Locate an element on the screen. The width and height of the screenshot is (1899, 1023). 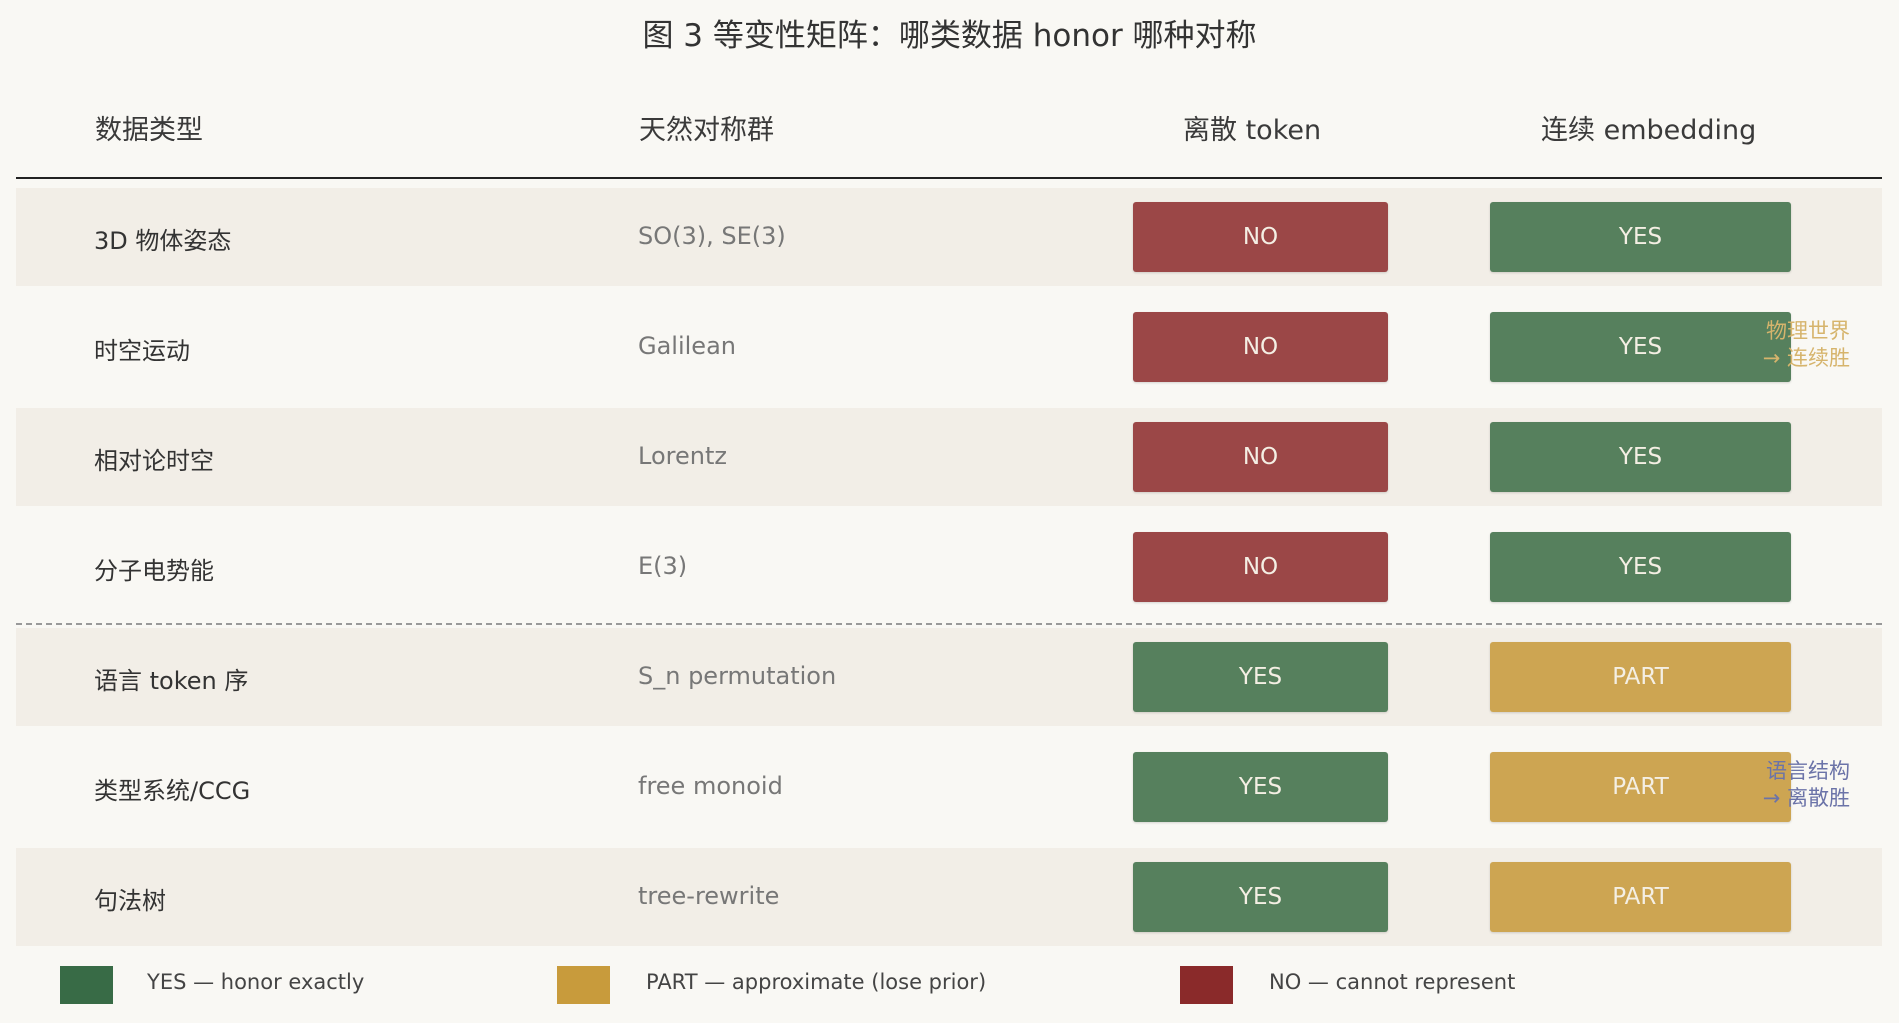
cell-symmetry-group: tree-rewrite is located at coordinates (709, 896).